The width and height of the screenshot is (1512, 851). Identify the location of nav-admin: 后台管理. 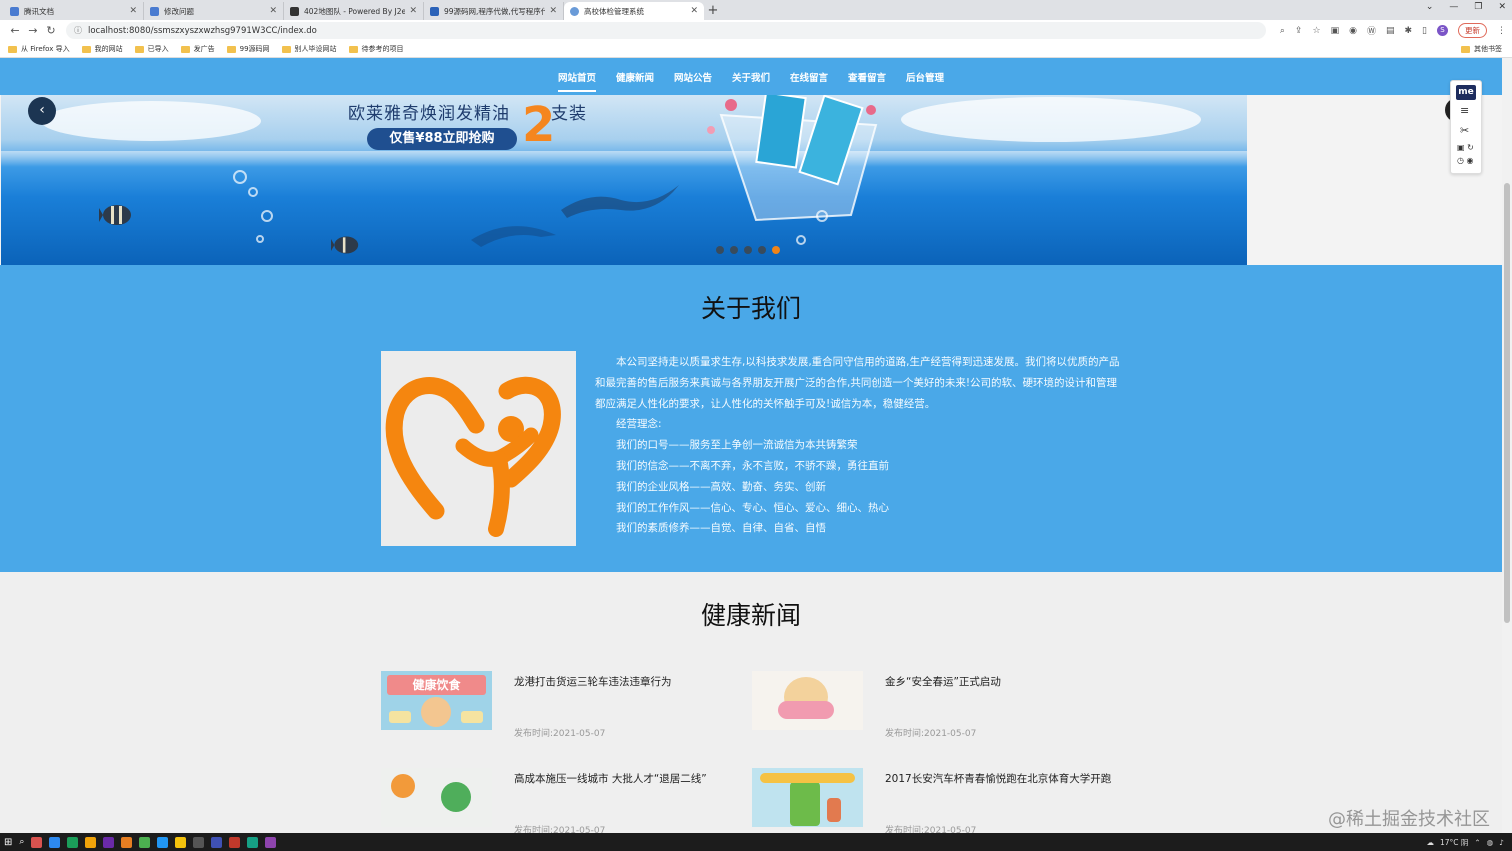
(925, 77).